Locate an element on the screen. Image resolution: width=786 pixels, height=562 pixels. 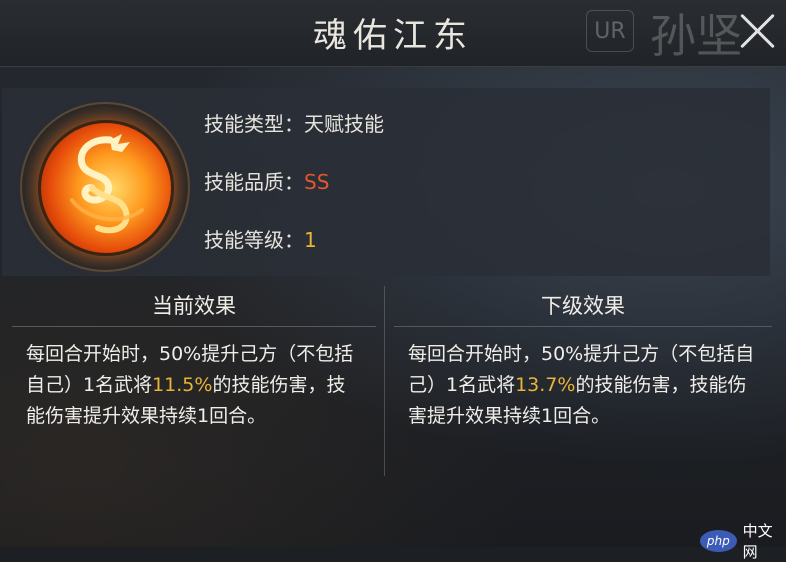
watermark-text: 中文网 is located at coordinates (757, 541).